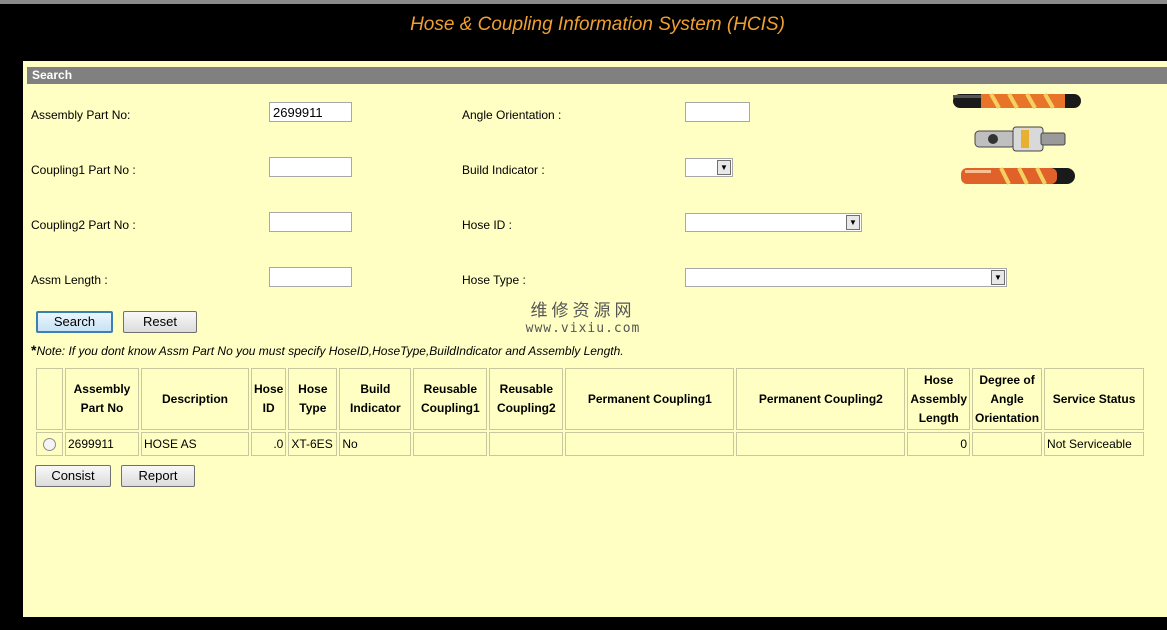 This screenshot has height=630, width=1167. Describe the element at coordinates (310, 167) in the screenshot. I see `coupling1-part-no-input` at that location.